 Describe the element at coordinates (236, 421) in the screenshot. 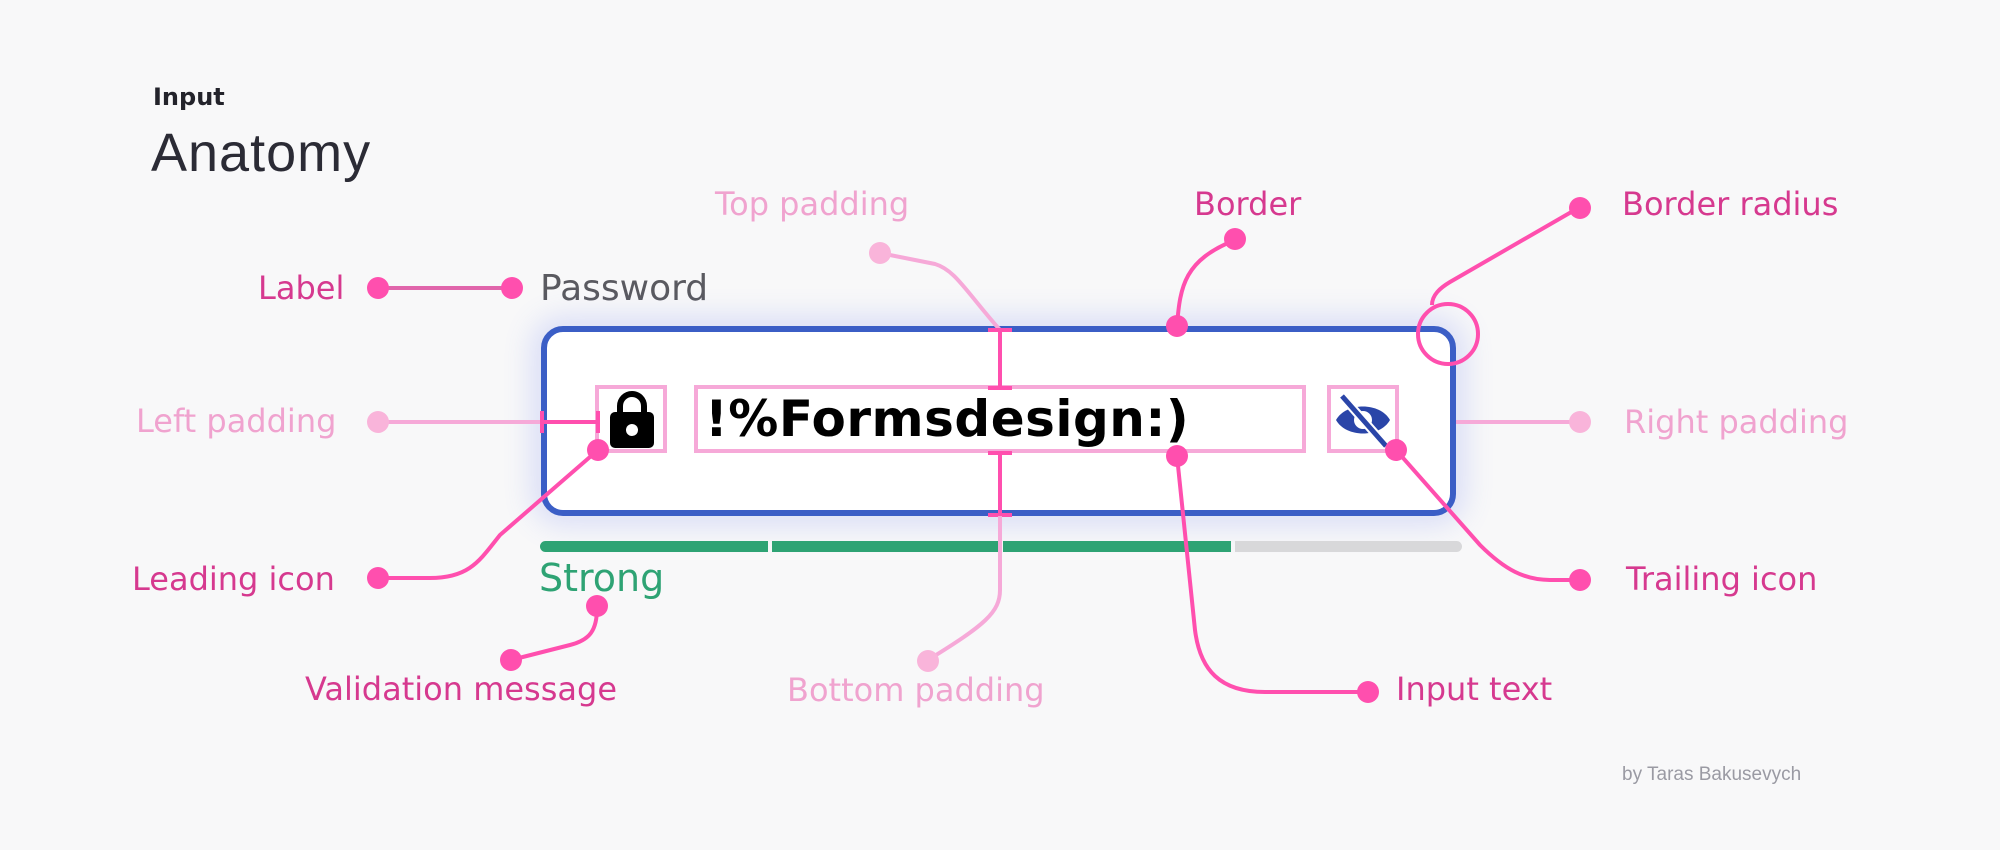

I see `annotation-left-padding: Left padding` at that location.